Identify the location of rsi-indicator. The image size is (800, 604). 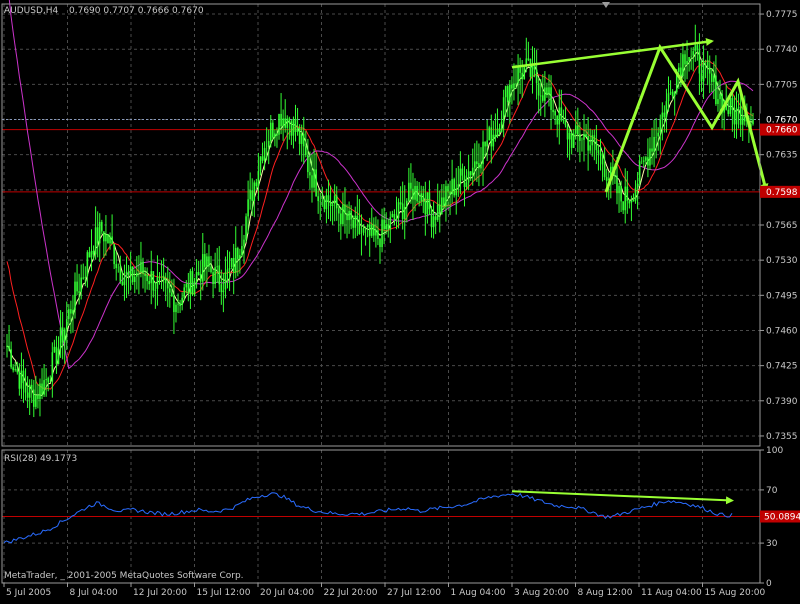
(381, 518).